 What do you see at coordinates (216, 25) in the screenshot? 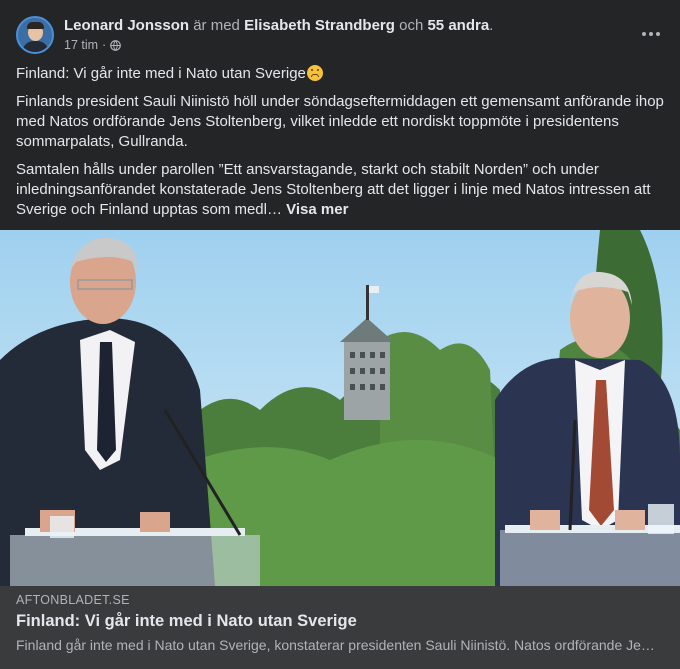
I see `with-text: är med` at bounding box center [216, 25].